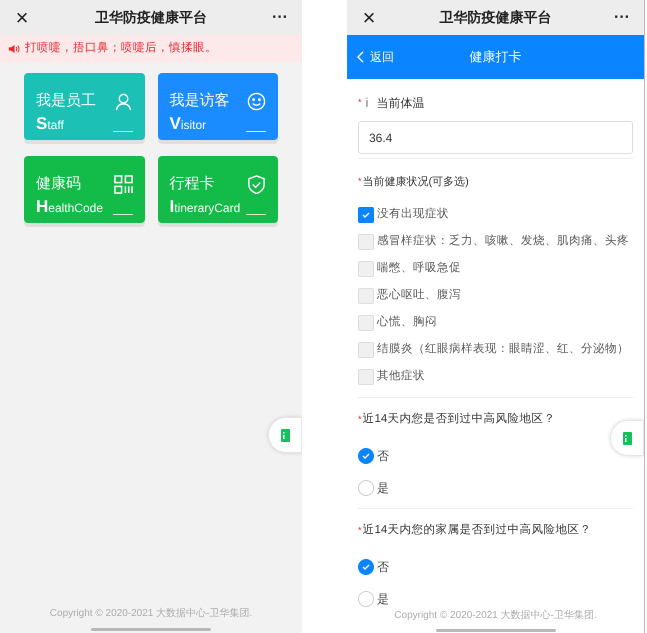 Image resolution: width=647 pixels, height=633 pixels. I want to click on back-button: 返回, so click(375, 57).